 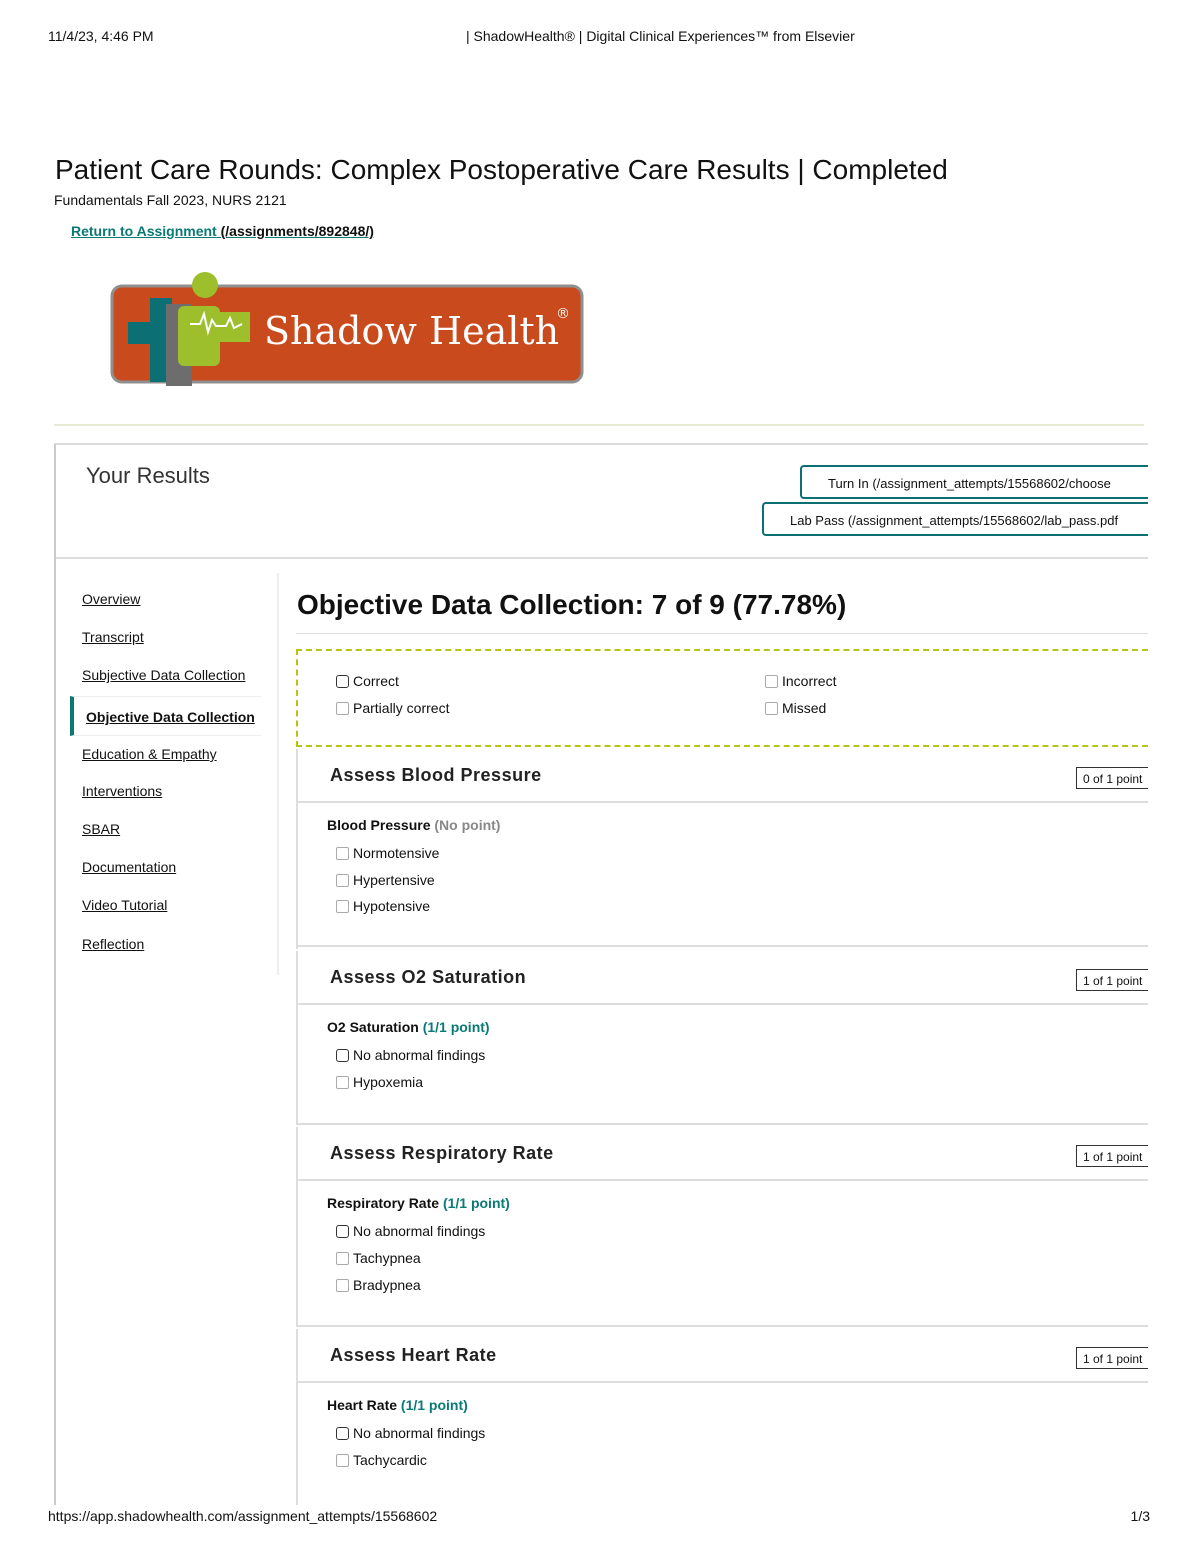 I want to click on option-no-abnormal-findings: No abnormal findings, so click(x=410, y=1231).